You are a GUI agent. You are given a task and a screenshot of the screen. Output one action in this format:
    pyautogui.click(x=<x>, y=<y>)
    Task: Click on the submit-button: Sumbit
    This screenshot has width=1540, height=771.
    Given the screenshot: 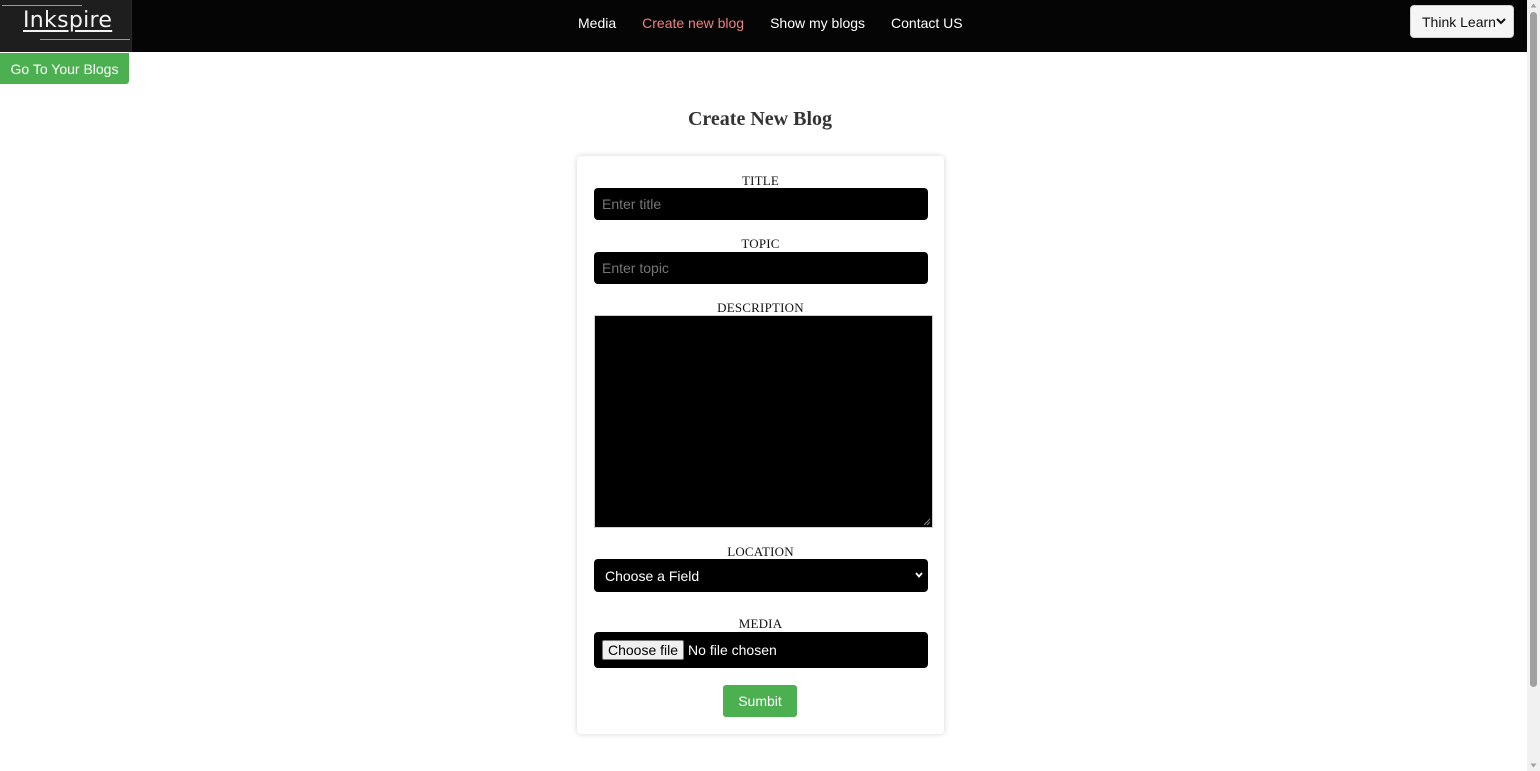 What is the action you would take?
    pyautogui.click(x=760, y=701)
    